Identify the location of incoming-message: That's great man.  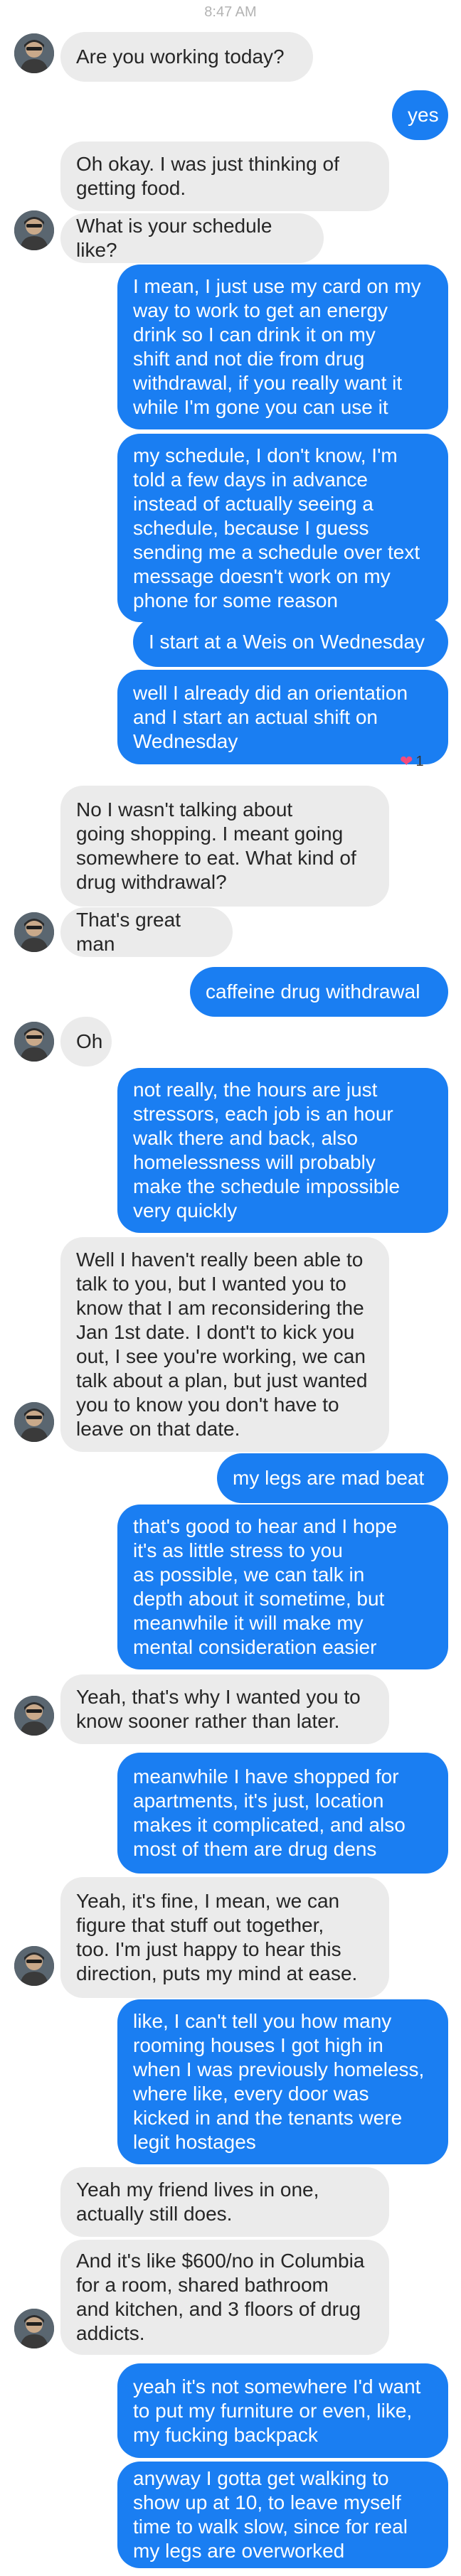
(146, 932).